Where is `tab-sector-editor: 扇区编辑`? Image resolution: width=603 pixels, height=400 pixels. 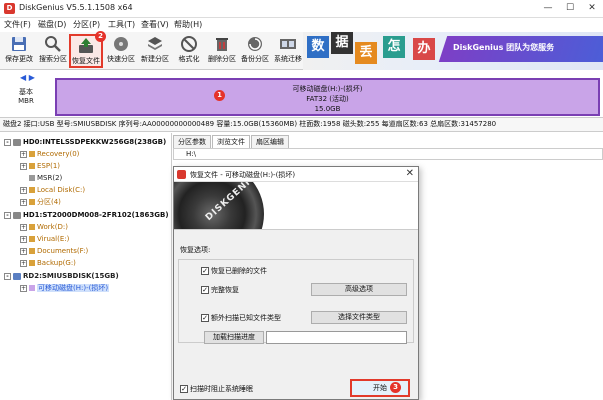 tab-sector-editor: 扇区编辑 is located at coordinates (270, 141).